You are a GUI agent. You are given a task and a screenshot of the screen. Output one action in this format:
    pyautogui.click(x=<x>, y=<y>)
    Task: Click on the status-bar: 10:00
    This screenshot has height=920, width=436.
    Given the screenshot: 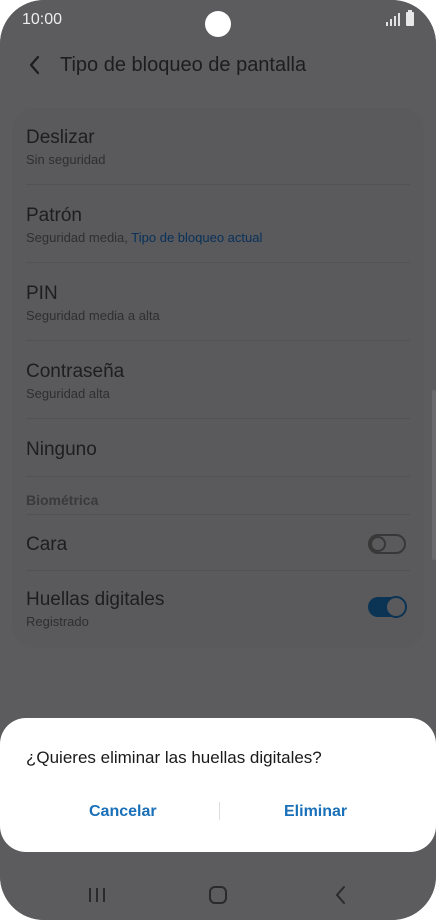 What is the action you would take?
    pyautogui.click(x=218, y=20)
    